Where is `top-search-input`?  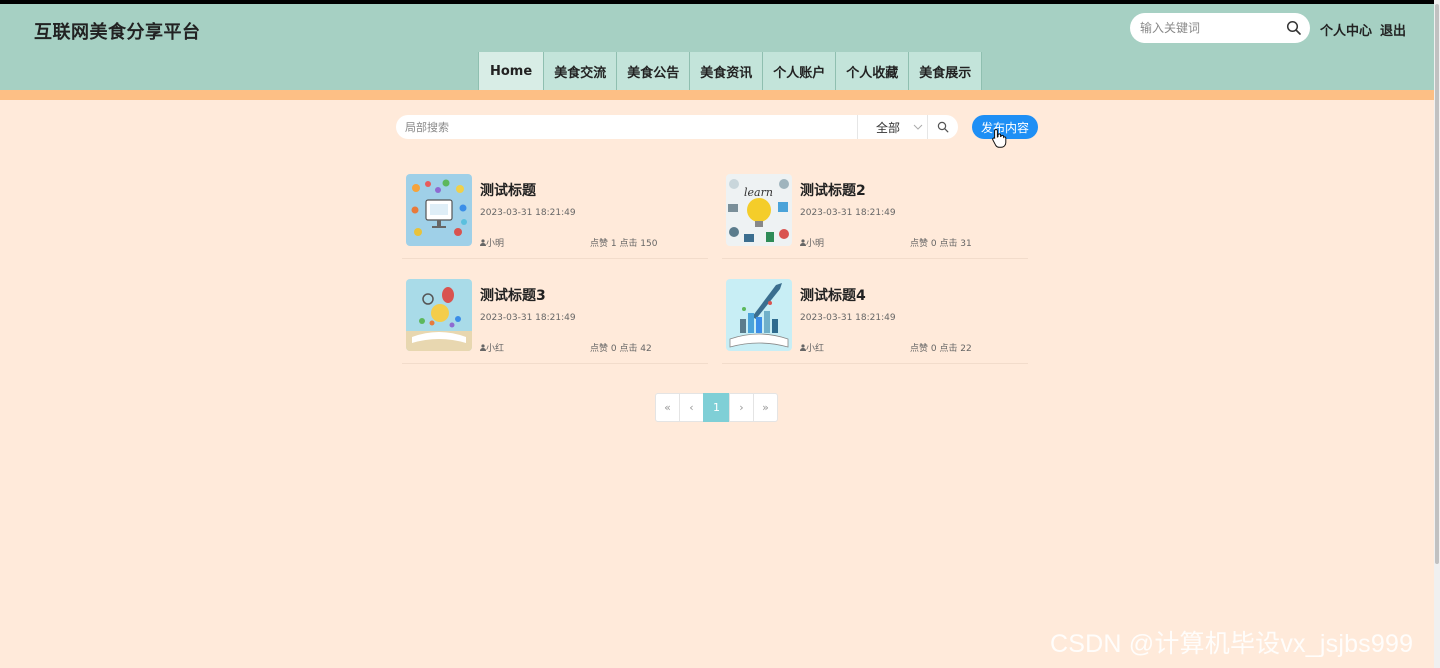 top-search-input is located at coordinates (1205, 28).